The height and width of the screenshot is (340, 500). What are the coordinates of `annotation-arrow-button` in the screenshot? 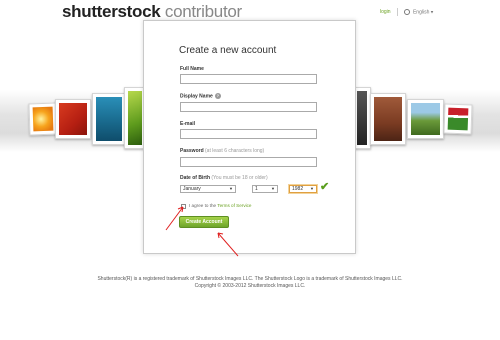 It's located at (228, 244).